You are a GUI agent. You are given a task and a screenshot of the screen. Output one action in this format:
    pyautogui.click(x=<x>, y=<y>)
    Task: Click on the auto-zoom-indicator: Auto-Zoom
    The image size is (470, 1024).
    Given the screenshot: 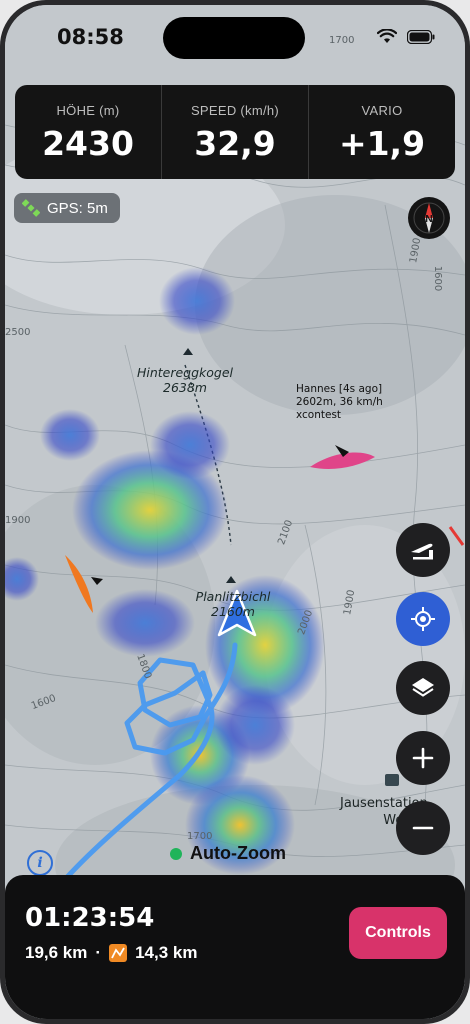 What is the action you would take?
    pyautogui.click(x=228, y=853)
    